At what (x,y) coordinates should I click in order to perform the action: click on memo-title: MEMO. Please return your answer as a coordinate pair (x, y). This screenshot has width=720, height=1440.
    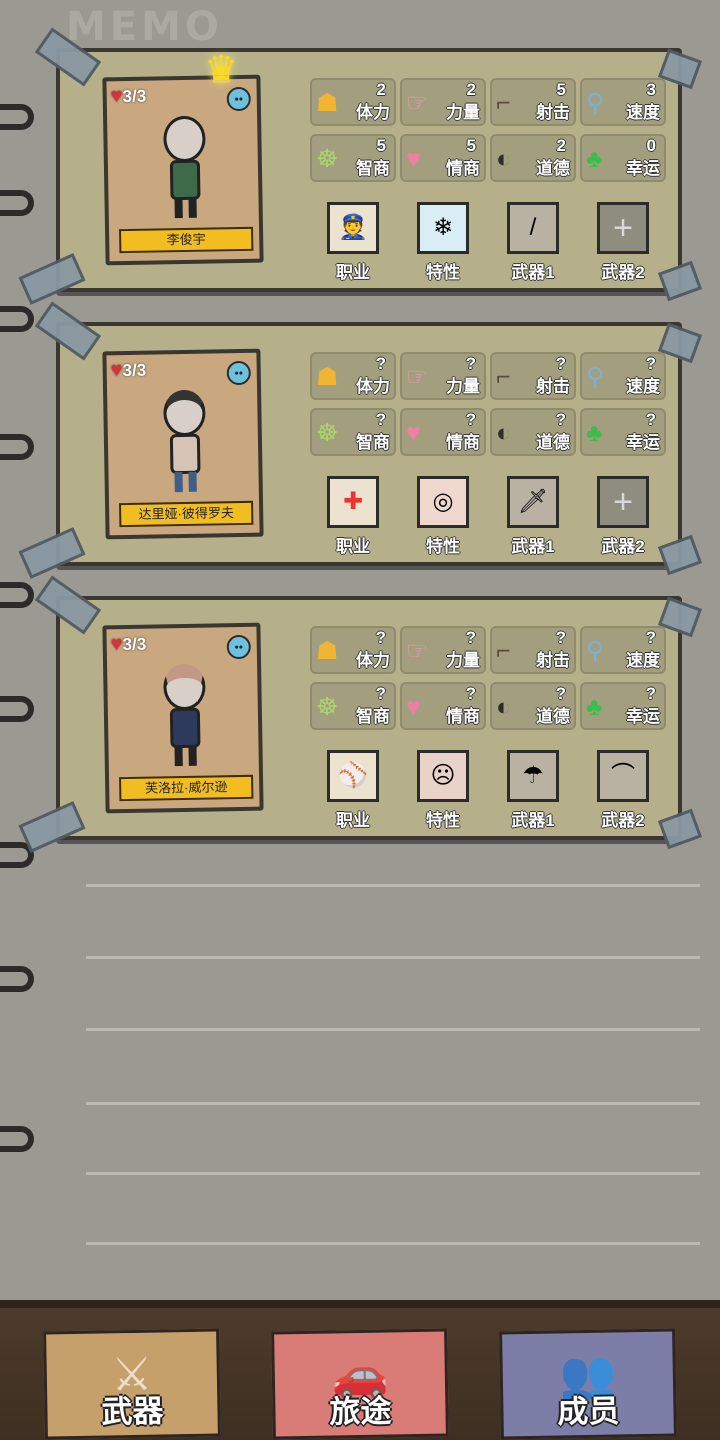
    Looking at the image, I should click on (144, 27).